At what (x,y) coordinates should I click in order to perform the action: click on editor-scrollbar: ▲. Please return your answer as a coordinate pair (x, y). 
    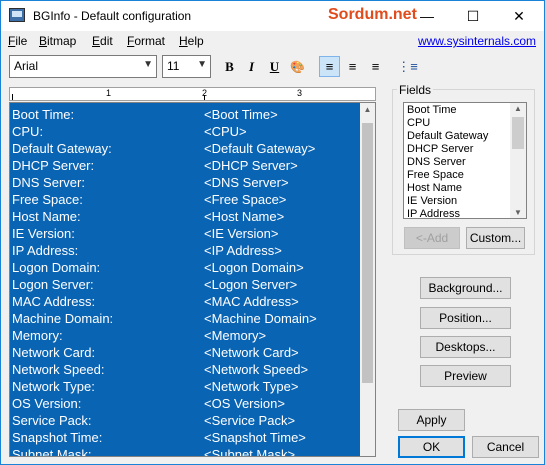
    Looking at the image, I should click on (367, 279).